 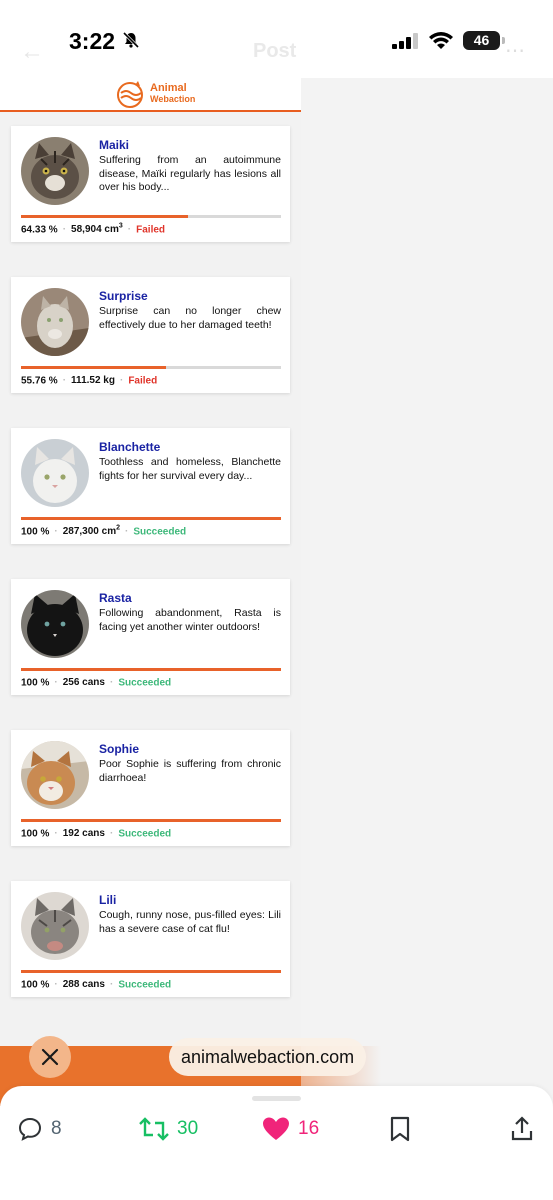 What do you see at coordinates (114, 145) in the screenshot?
I see `card-name: Maiki` at bounding box center [114, 145].